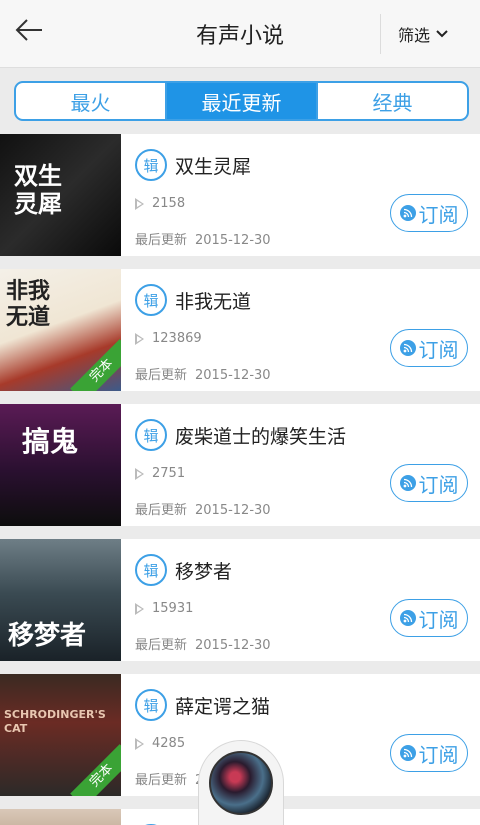 The width and height of the screenshot is (480, 825). I want to click on top-bar: 有声小说 筛选, so click(240, 34).